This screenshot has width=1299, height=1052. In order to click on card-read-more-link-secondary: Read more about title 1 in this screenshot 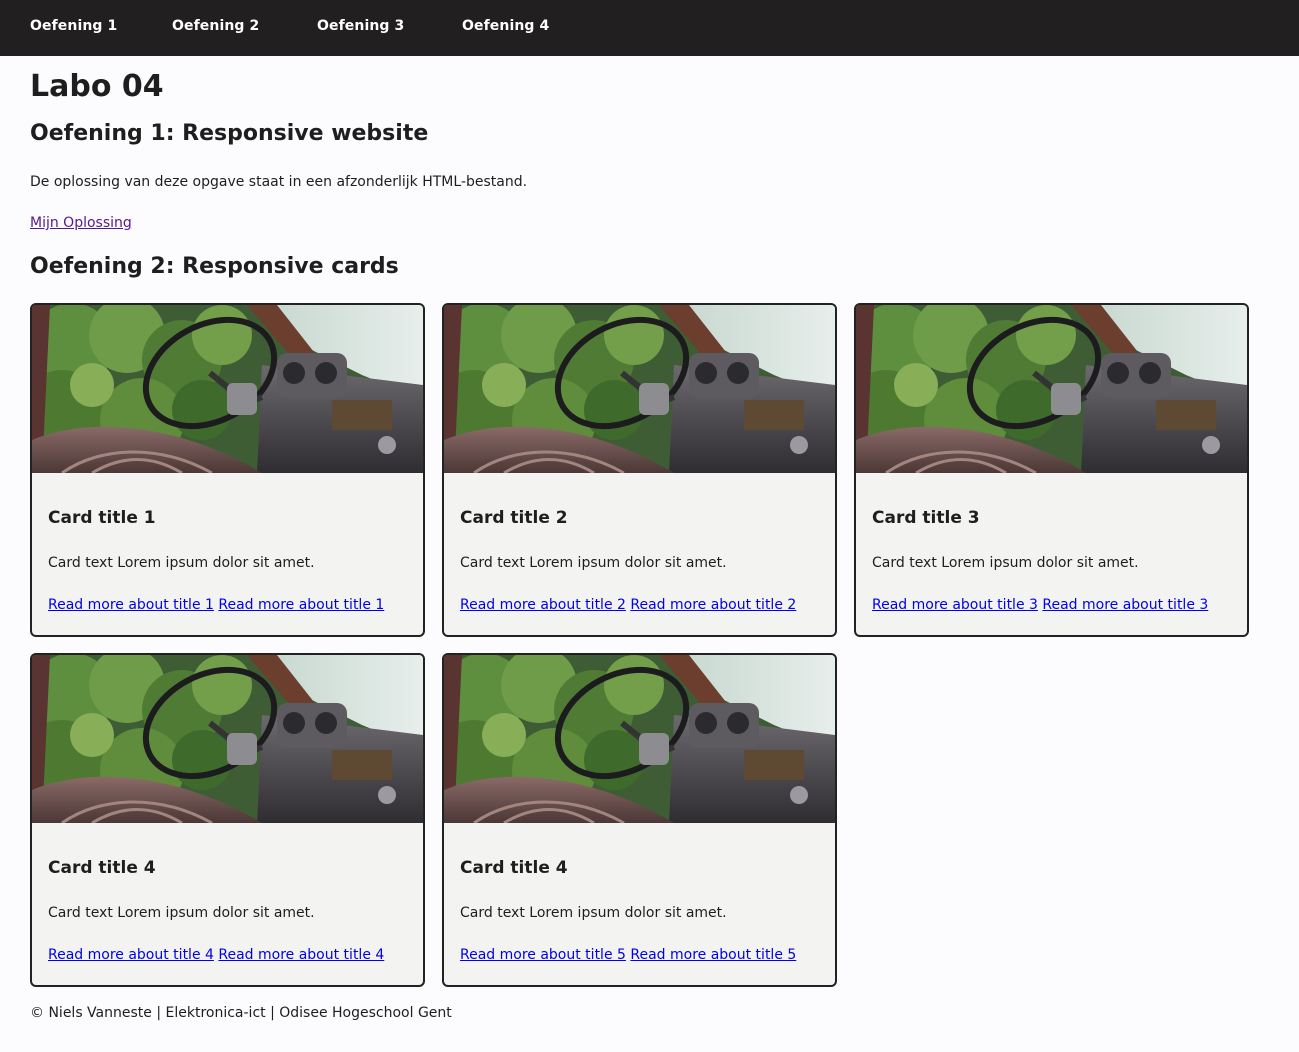, I will do `click(301, 605)`.